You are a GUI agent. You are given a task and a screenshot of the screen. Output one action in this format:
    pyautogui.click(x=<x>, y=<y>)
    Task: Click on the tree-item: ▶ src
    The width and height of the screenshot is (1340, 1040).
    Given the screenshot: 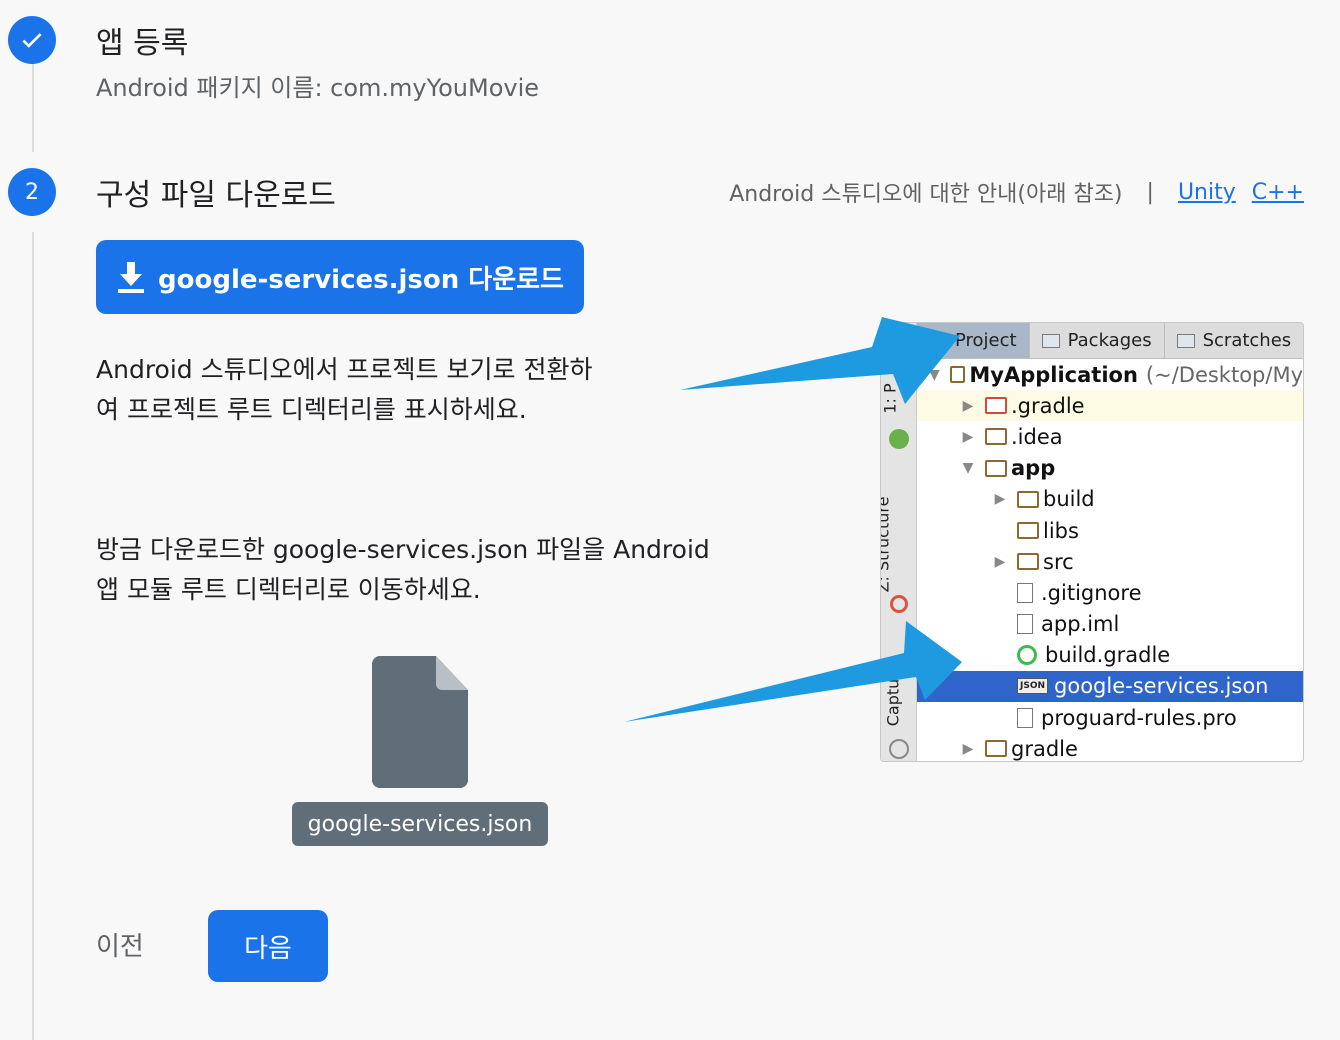 What is the action you would take?
    pyautogui.click(x=1110, y=561)
    